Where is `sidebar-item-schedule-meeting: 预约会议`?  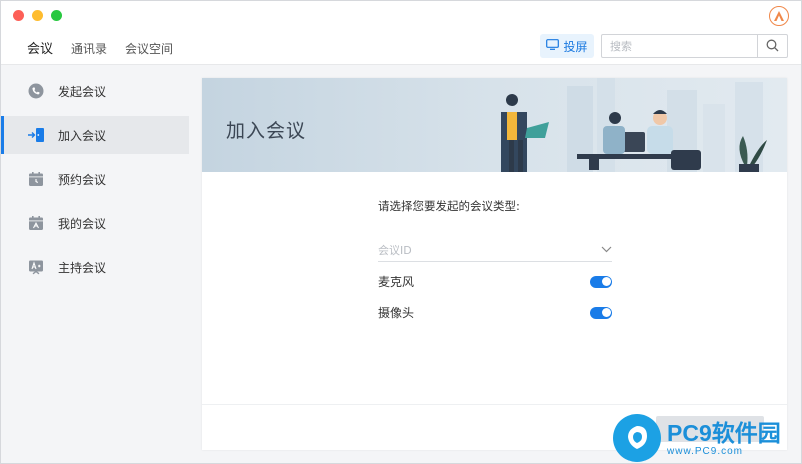
sidebar-item-schedule-meeting: 预约会议 is located at coordinates (95, 179).